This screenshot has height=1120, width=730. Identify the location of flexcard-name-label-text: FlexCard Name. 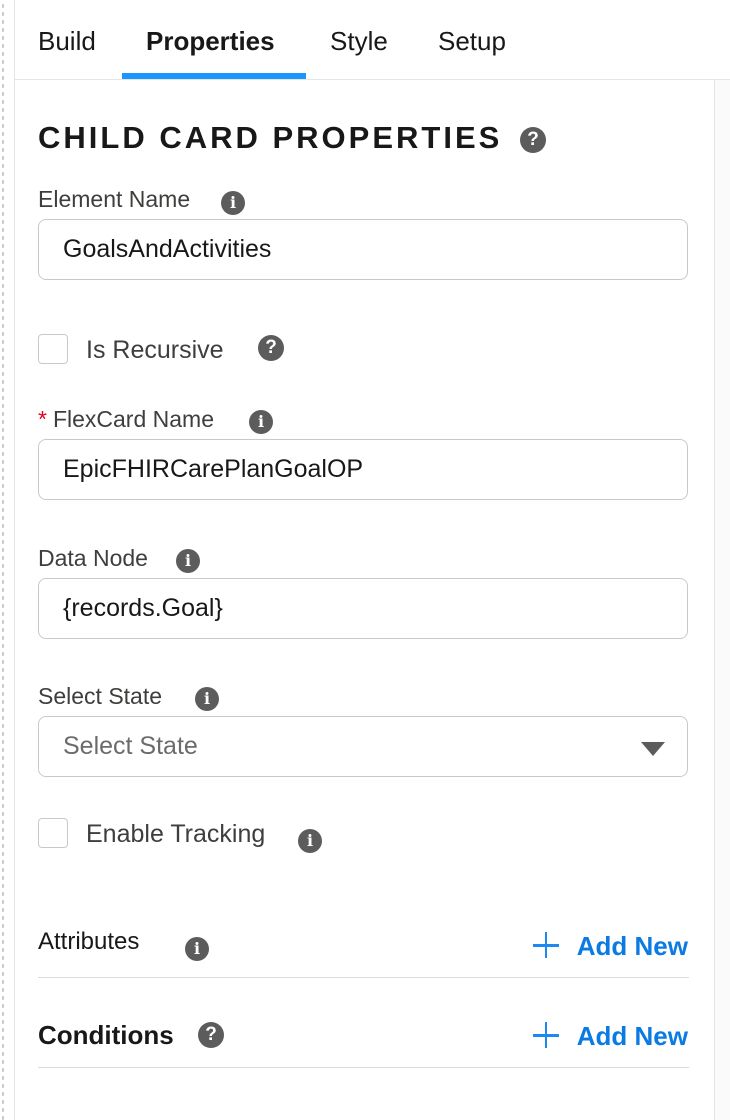
(133, 419).